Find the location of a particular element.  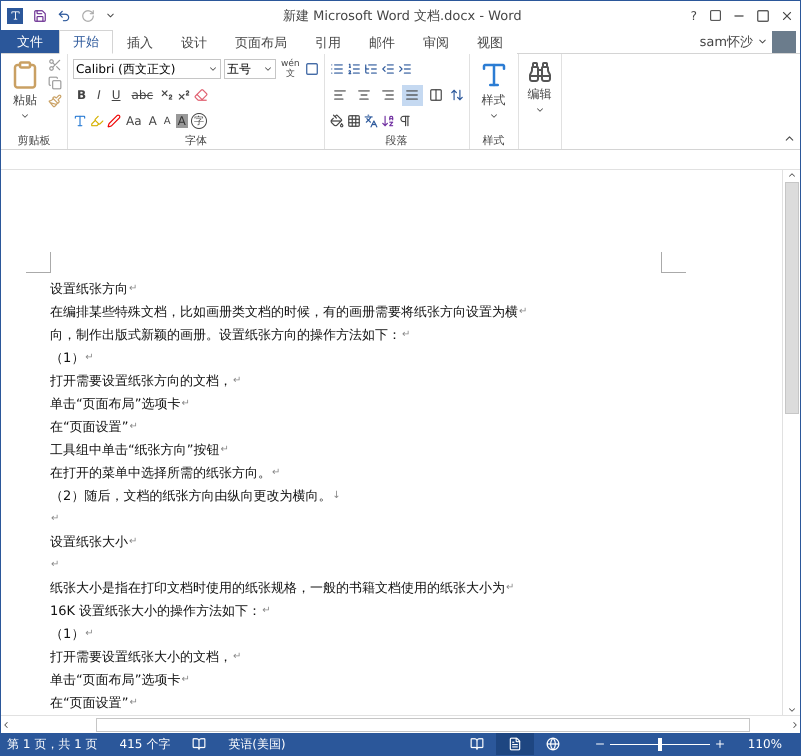

enclose-character-button: 字 is located at coordinates (198, 121).